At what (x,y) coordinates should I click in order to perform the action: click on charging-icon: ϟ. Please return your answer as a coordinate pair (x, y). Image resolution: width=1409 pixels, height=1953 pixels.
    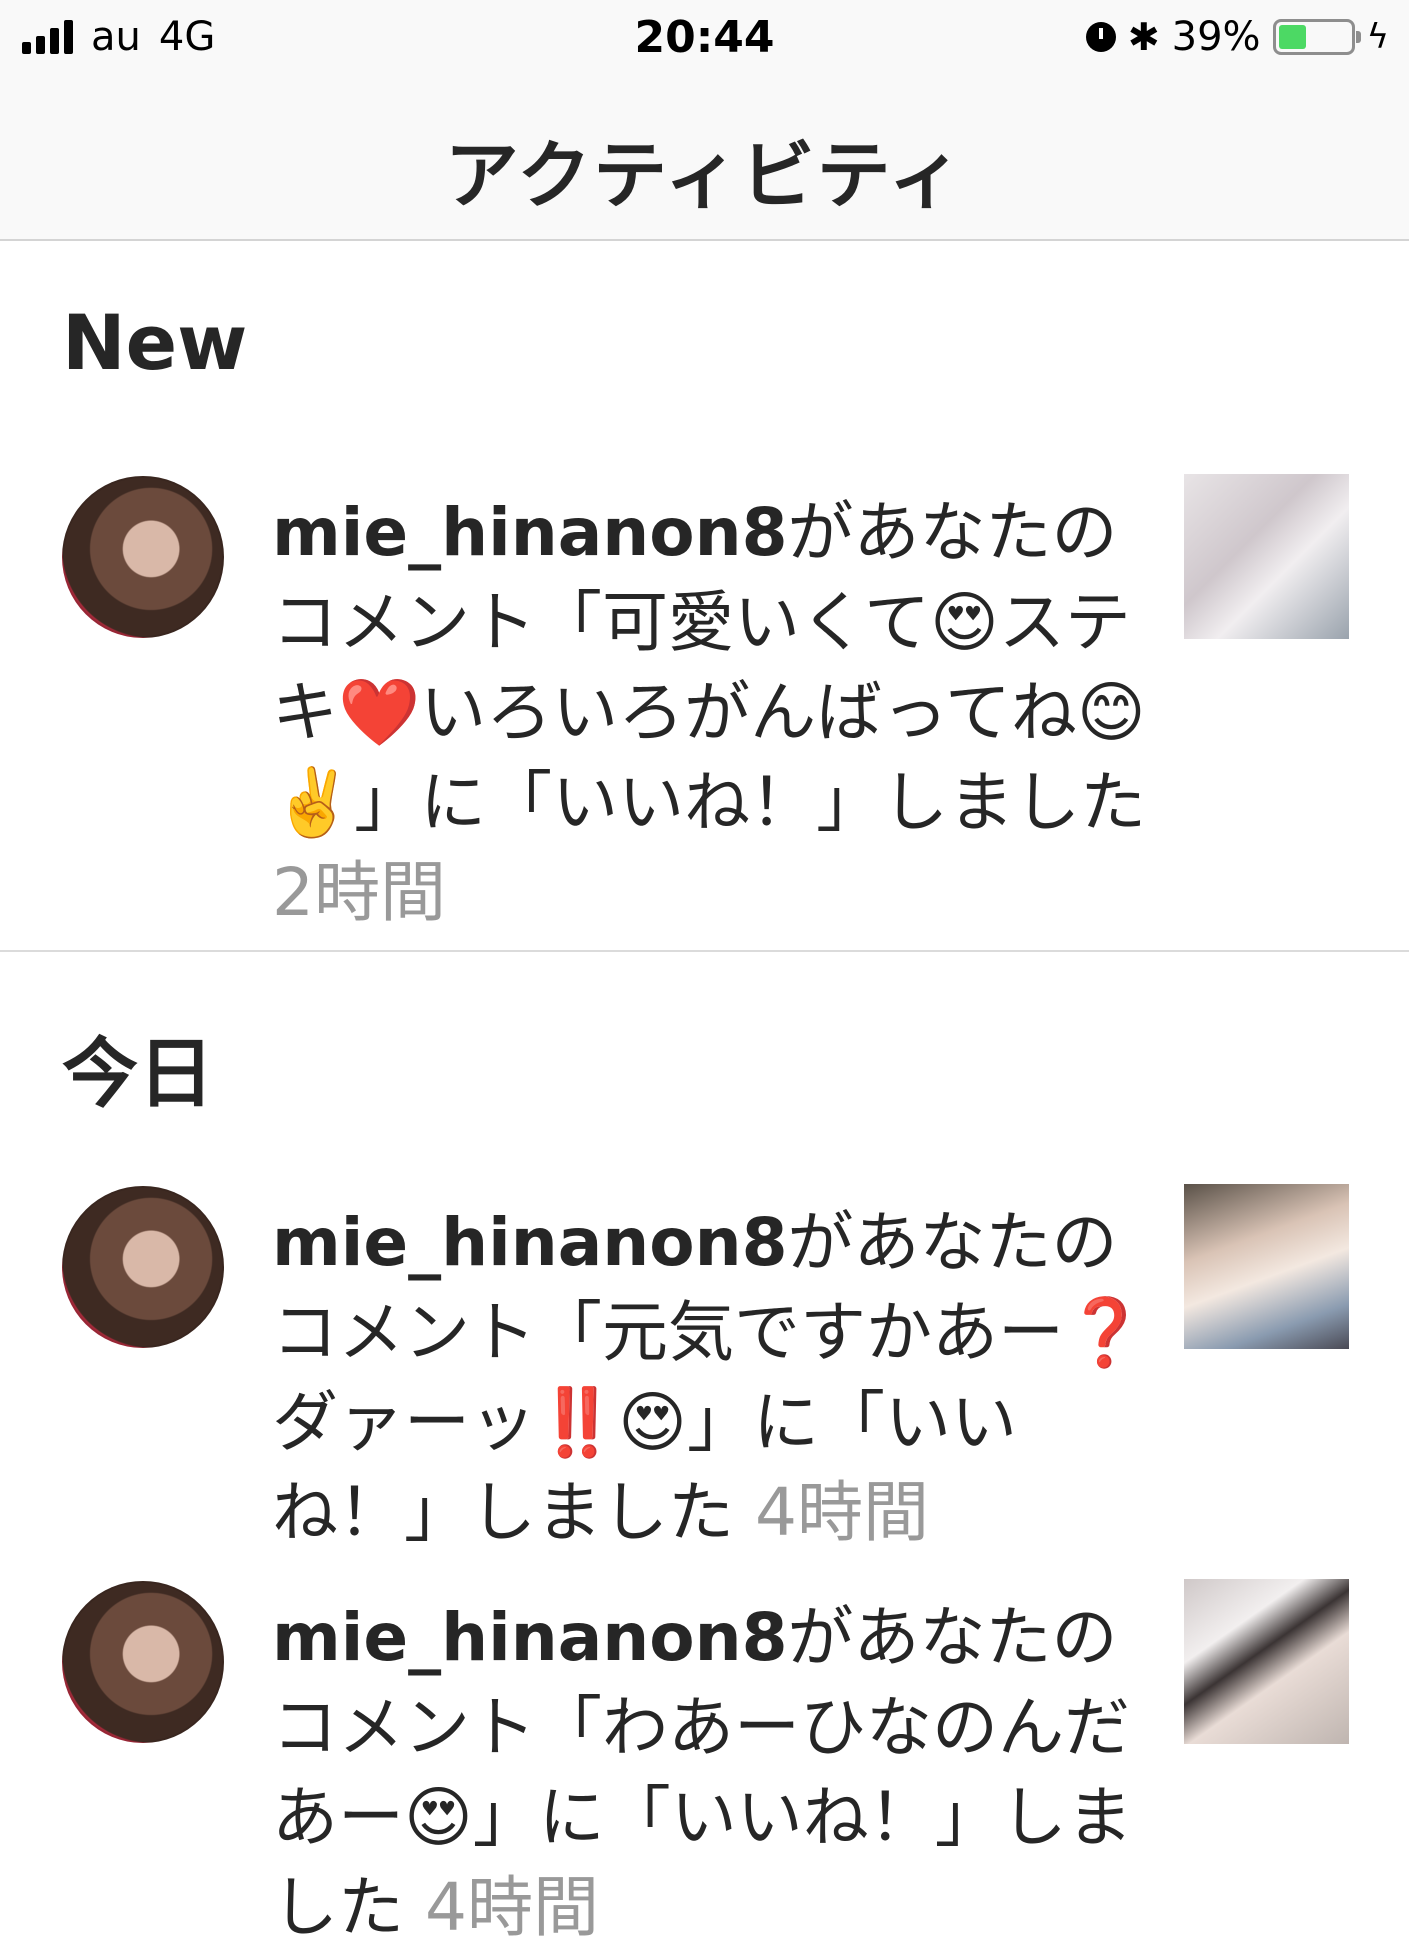
    Looking at the image, I should click on (1377, 37).